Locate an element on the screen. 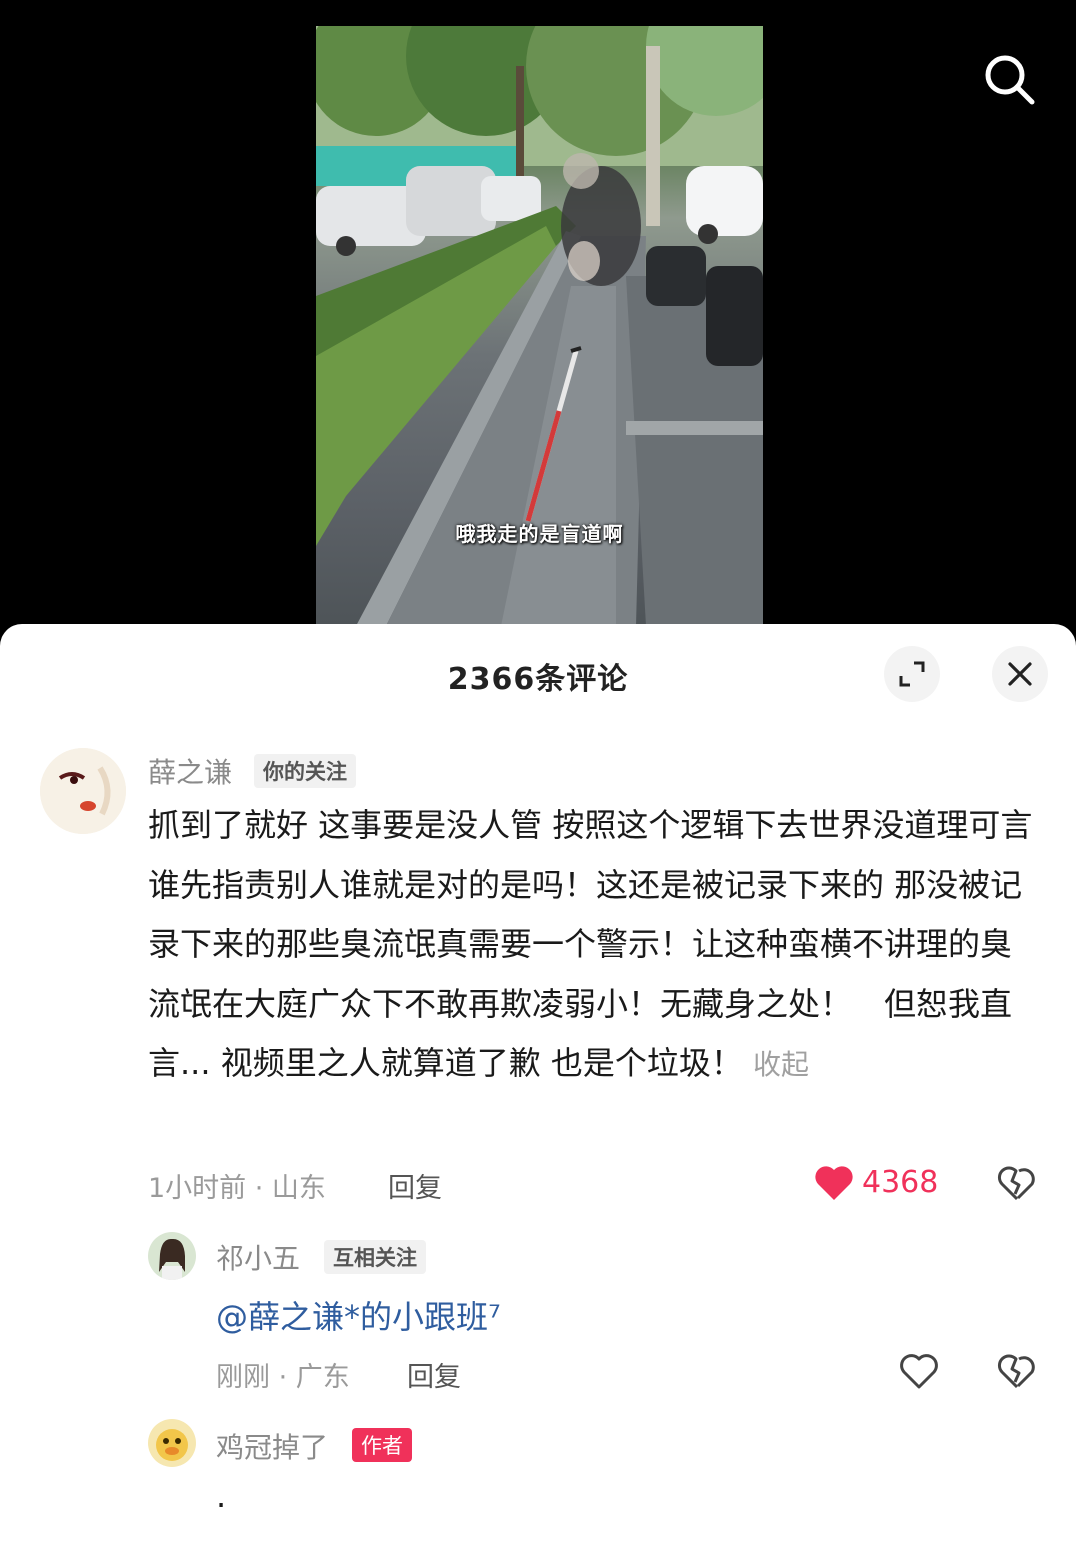 Image resolution: width=1076 pixels, height=1552 pixels. like-count: 4368 is located at coordinates (900, 1182).